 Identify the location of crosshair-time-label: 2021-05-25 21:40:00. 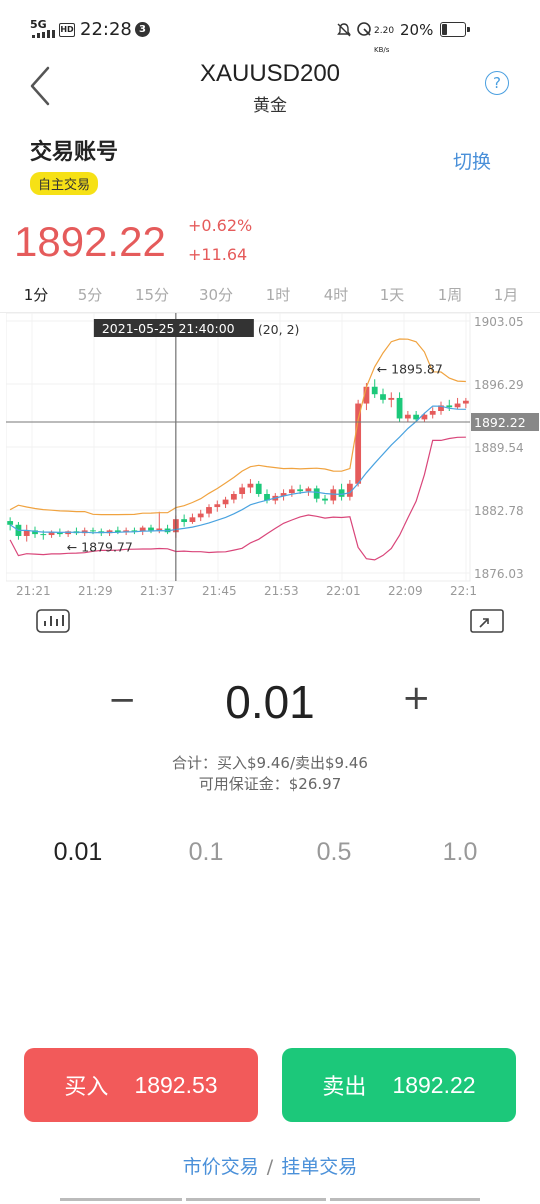
(168, 328).